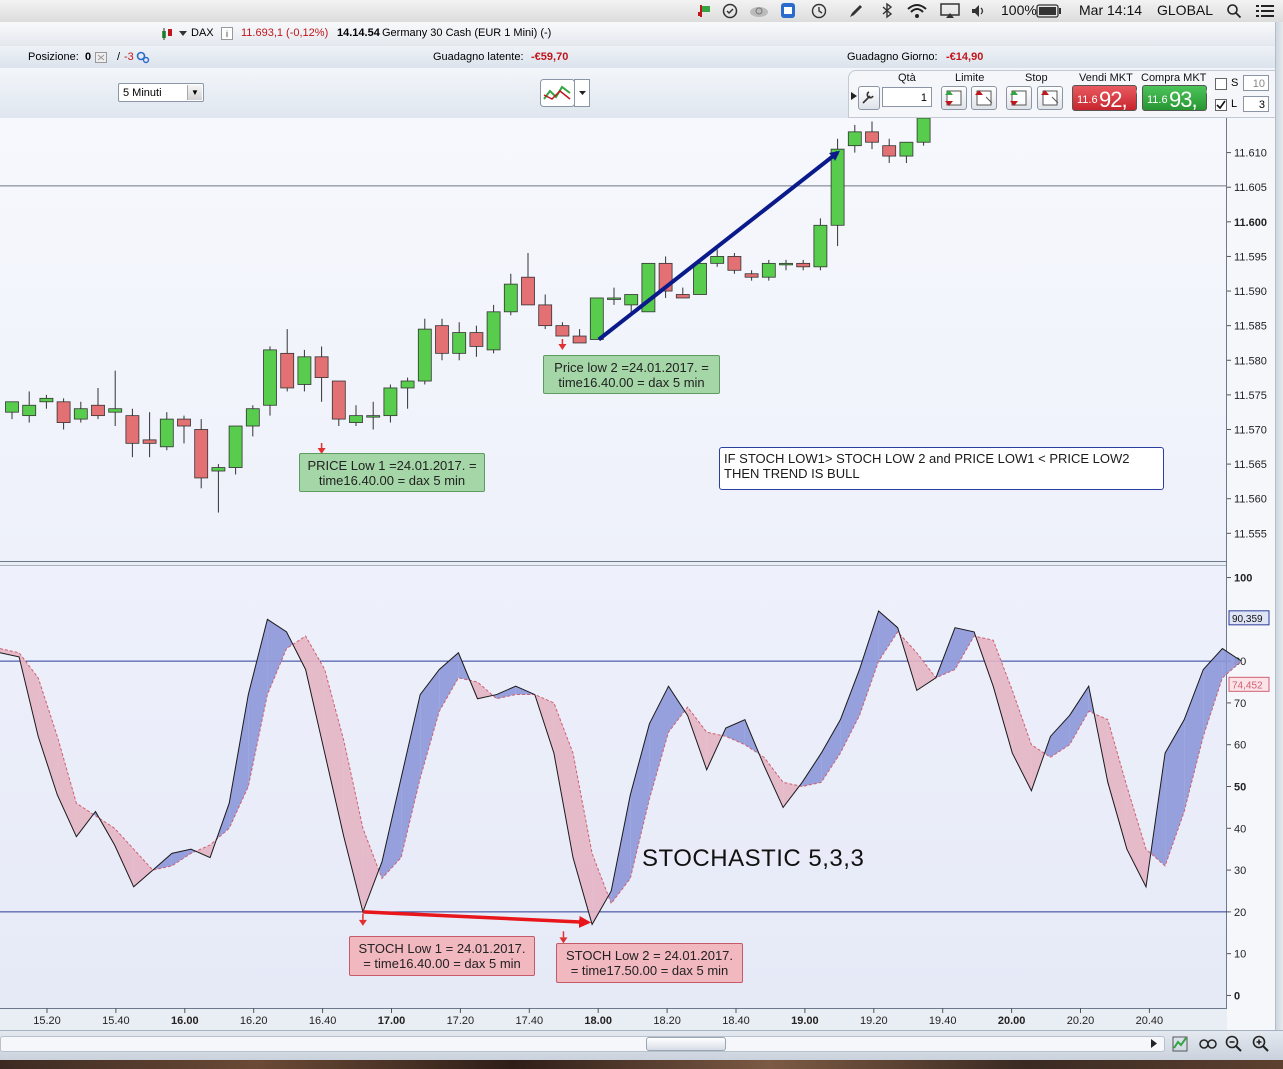  Describe the element at coordinates (1180, 1044) in the screenshot. I see `refresh-icon` at that location.